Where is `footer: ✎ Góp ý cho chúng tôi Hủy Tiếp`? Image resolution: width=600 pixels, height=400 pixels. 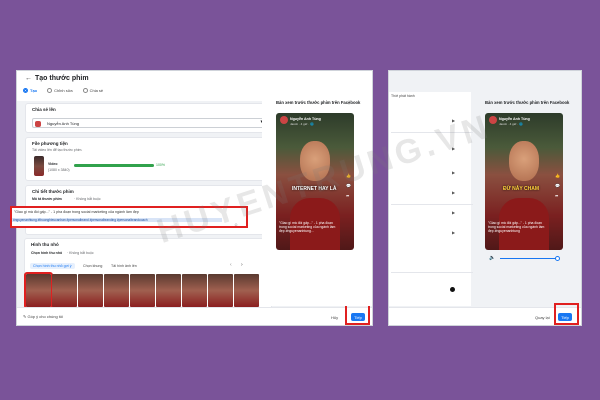 footer: ✎ Góp ý cho chúng tôi Hủy Tiếp is located at coordinates (194, 316).